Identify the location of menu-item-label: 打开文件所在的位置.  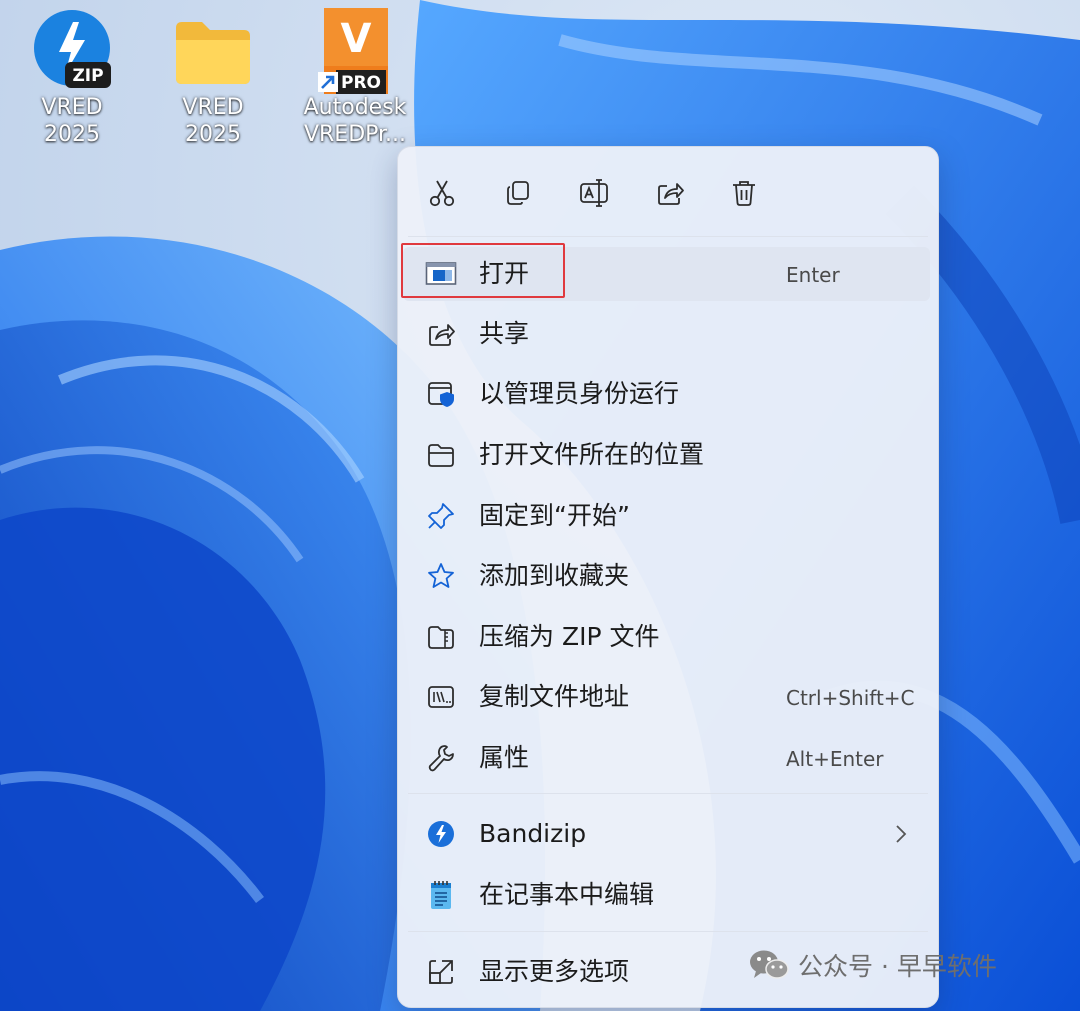
(592, 454).